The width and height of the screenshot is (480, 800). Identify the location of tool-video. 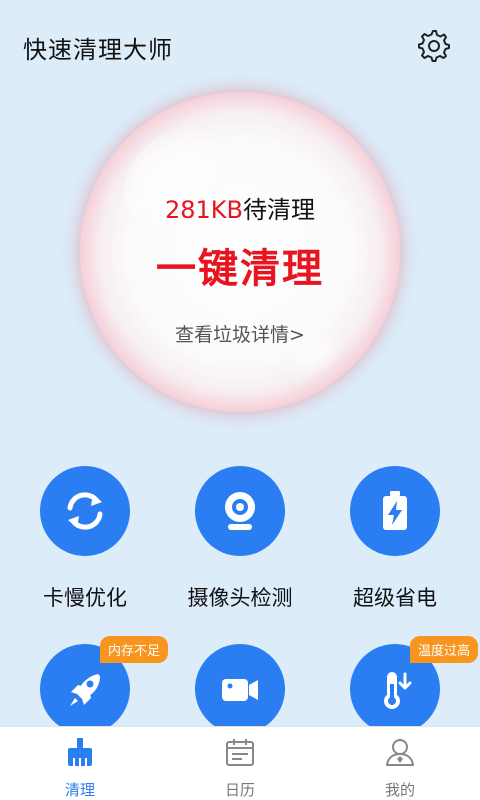
(240, 689).